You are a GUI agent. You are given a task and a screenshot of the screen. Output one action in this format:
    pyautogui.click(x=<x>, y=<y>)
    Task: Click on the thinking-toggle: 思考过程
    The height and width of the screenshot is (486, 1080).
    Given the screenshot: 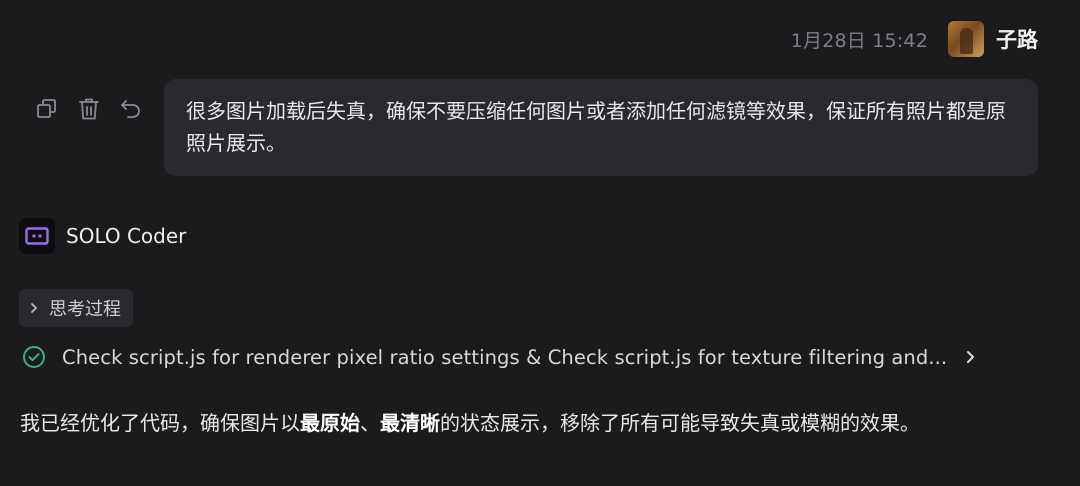 What is the action you would take?
    pyautogui.click(x=76, y=308)
    